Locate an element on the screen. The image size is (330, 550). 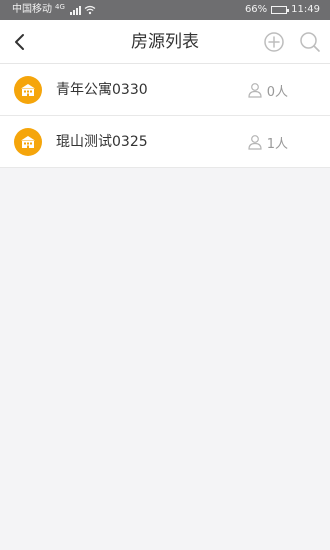
status-right: 66% 11:49 is located at coordinates (282, 10).